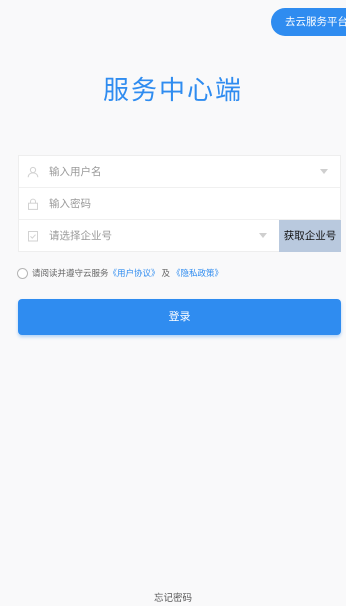 The image size is (346, 606). I want to click on user-agreement-link: 《用户协议》, so click(134, 273).